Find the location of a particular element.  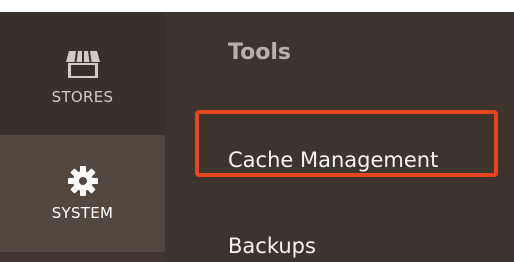

gear-icon is located at coordinates (83, 181).